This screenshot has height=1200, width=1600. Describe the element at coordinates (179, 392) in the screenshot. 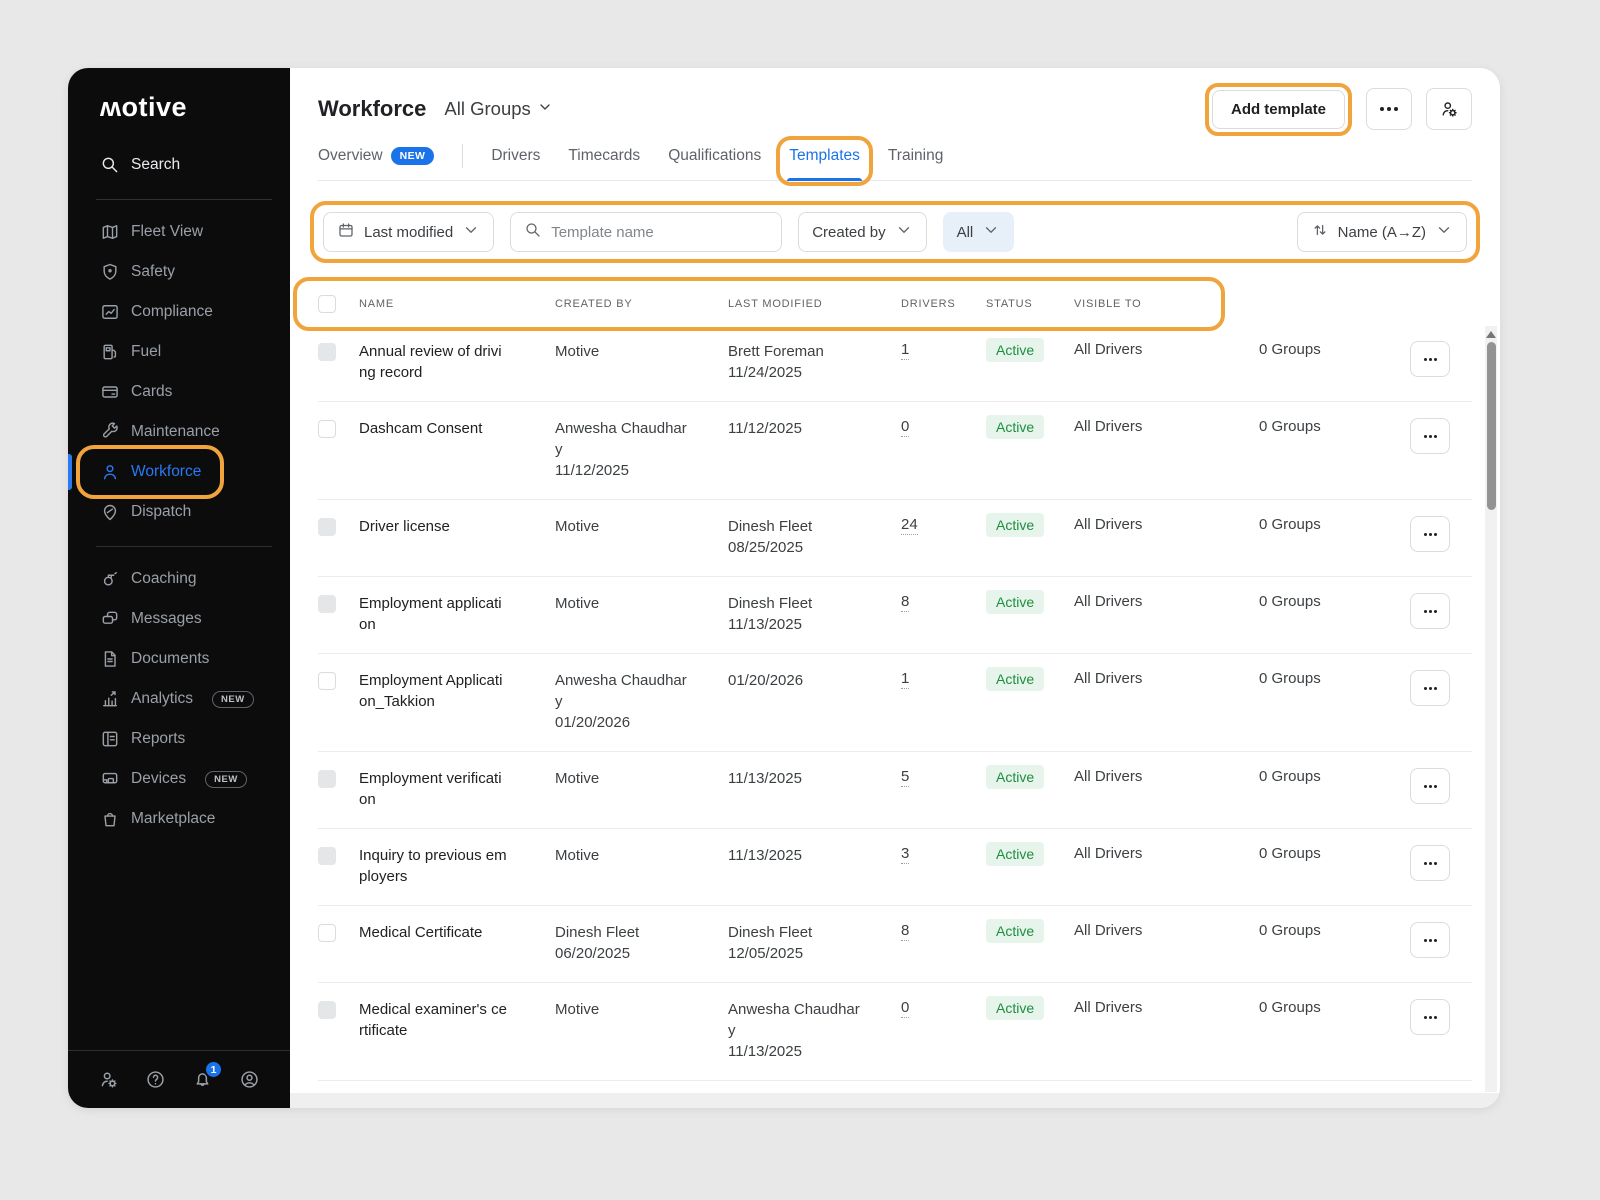

I see `sidebar-item-cards: Cards` at that location.